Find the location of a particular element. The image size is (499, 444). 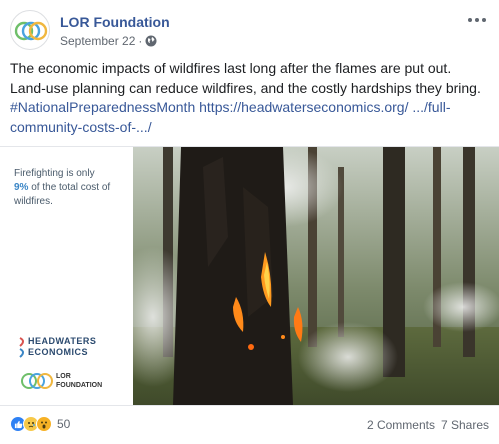

globe-icon is located at coordinates (151, 41).